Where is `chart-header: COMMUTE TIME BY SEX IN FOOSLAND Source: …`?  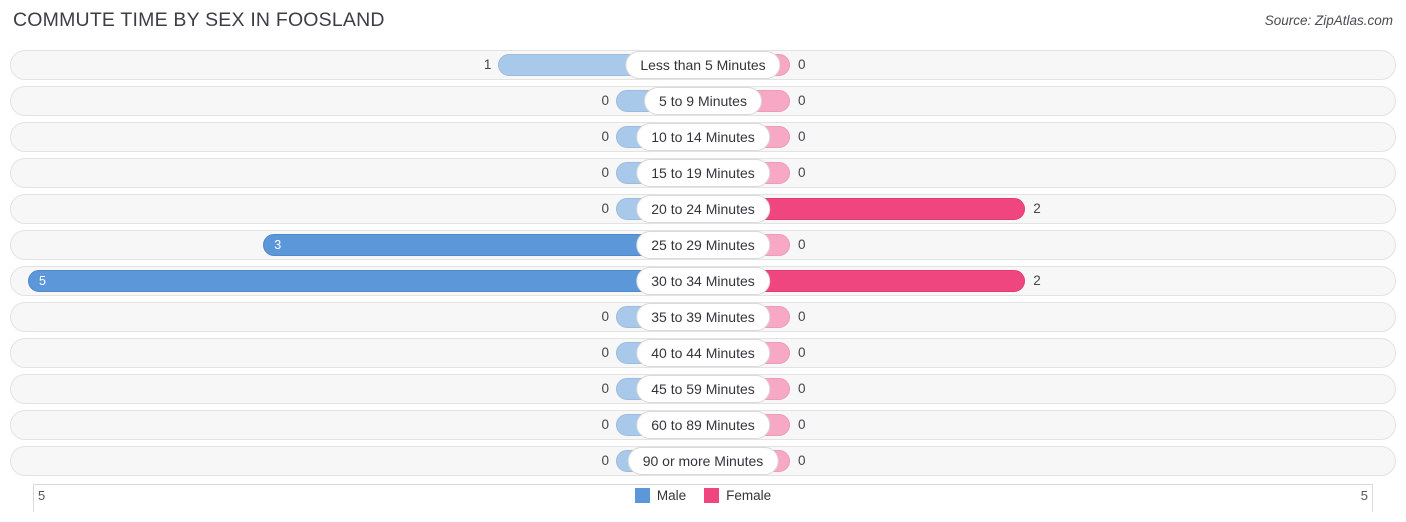
chart-header: COMMUTE TIME BY SEX IN FOOSLAND Source: … is located at coordinates (703, 20).